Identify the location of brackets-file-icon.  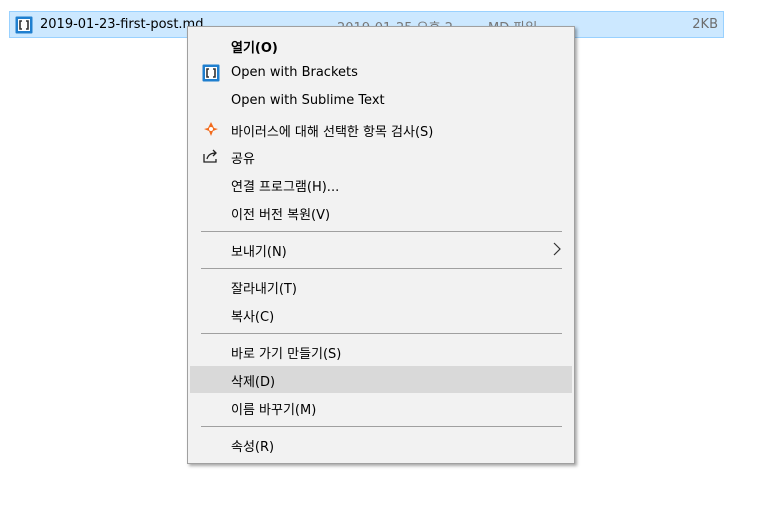
(24, 25).